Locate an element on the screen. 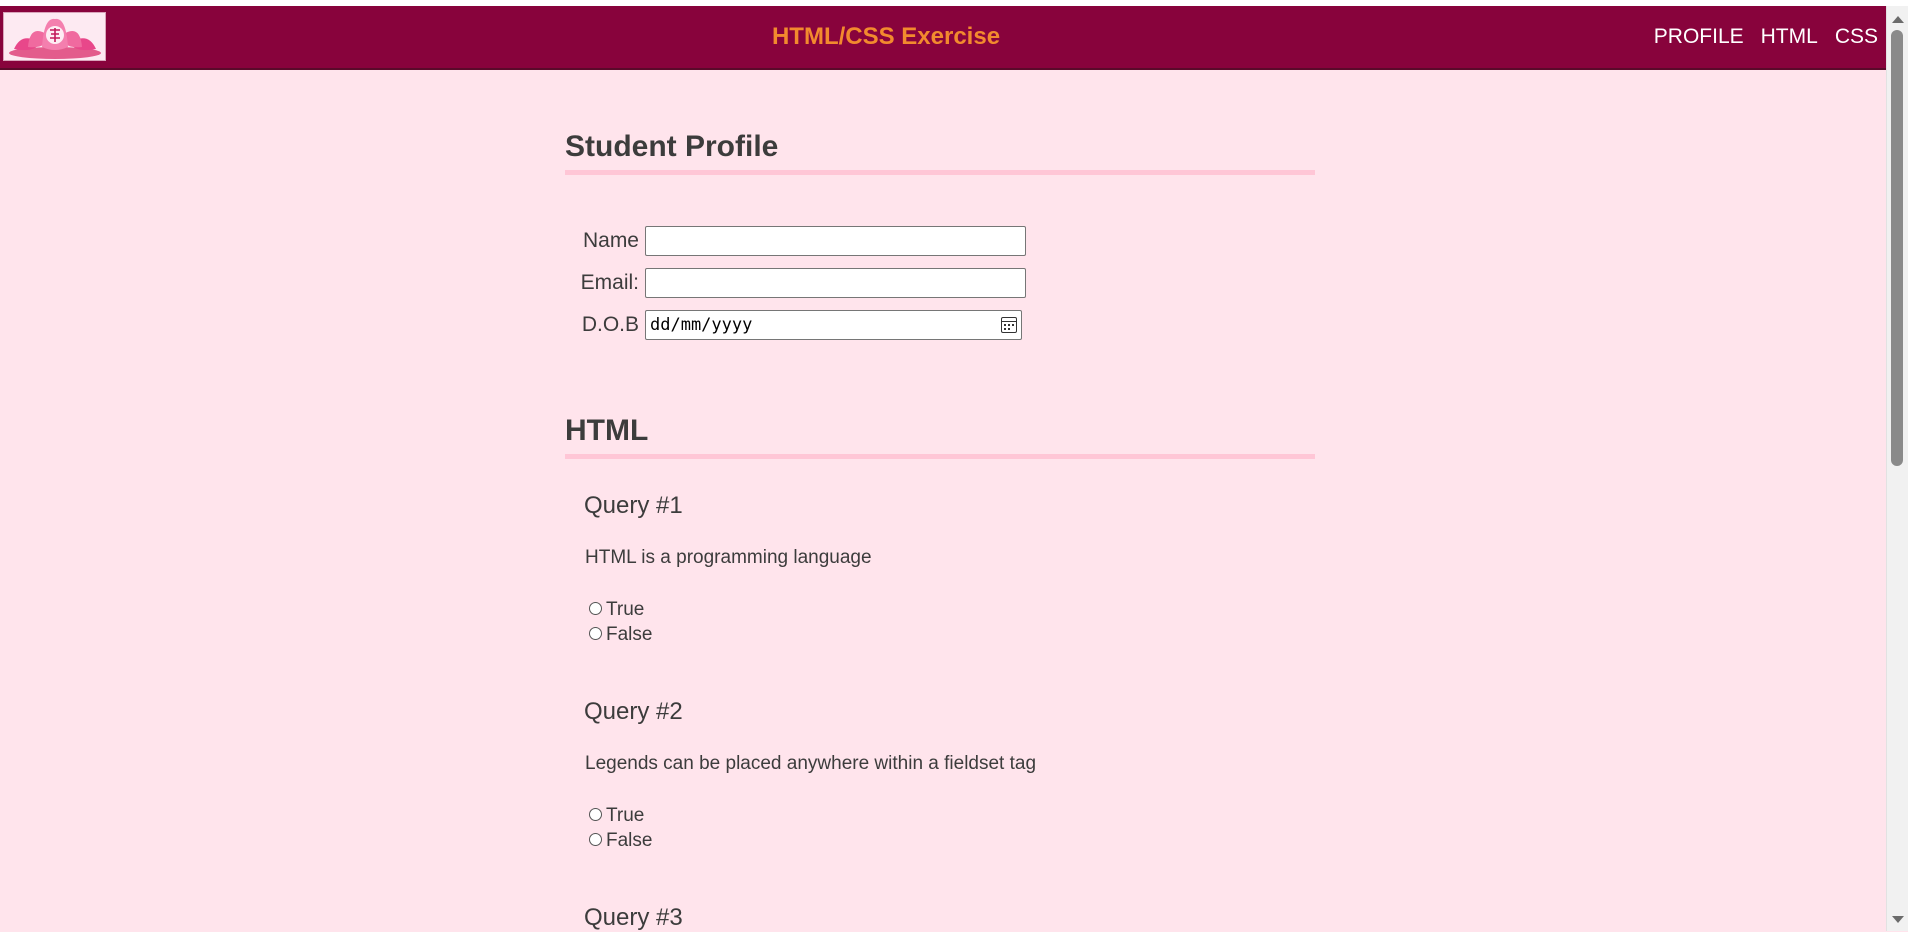  student-profile-heading: Student Profile is located at coordinates (940, 152).